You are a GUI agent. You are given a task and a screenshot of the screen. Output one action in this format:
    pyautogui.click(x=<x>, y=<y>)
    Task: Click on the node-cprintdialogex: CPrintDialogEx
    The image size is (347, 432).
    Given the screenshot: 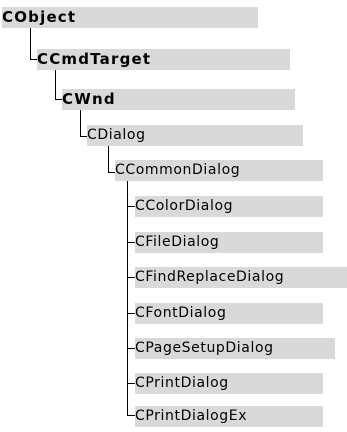 What is the action you would take?
    pyautogui.click(x=229, y=416)
    